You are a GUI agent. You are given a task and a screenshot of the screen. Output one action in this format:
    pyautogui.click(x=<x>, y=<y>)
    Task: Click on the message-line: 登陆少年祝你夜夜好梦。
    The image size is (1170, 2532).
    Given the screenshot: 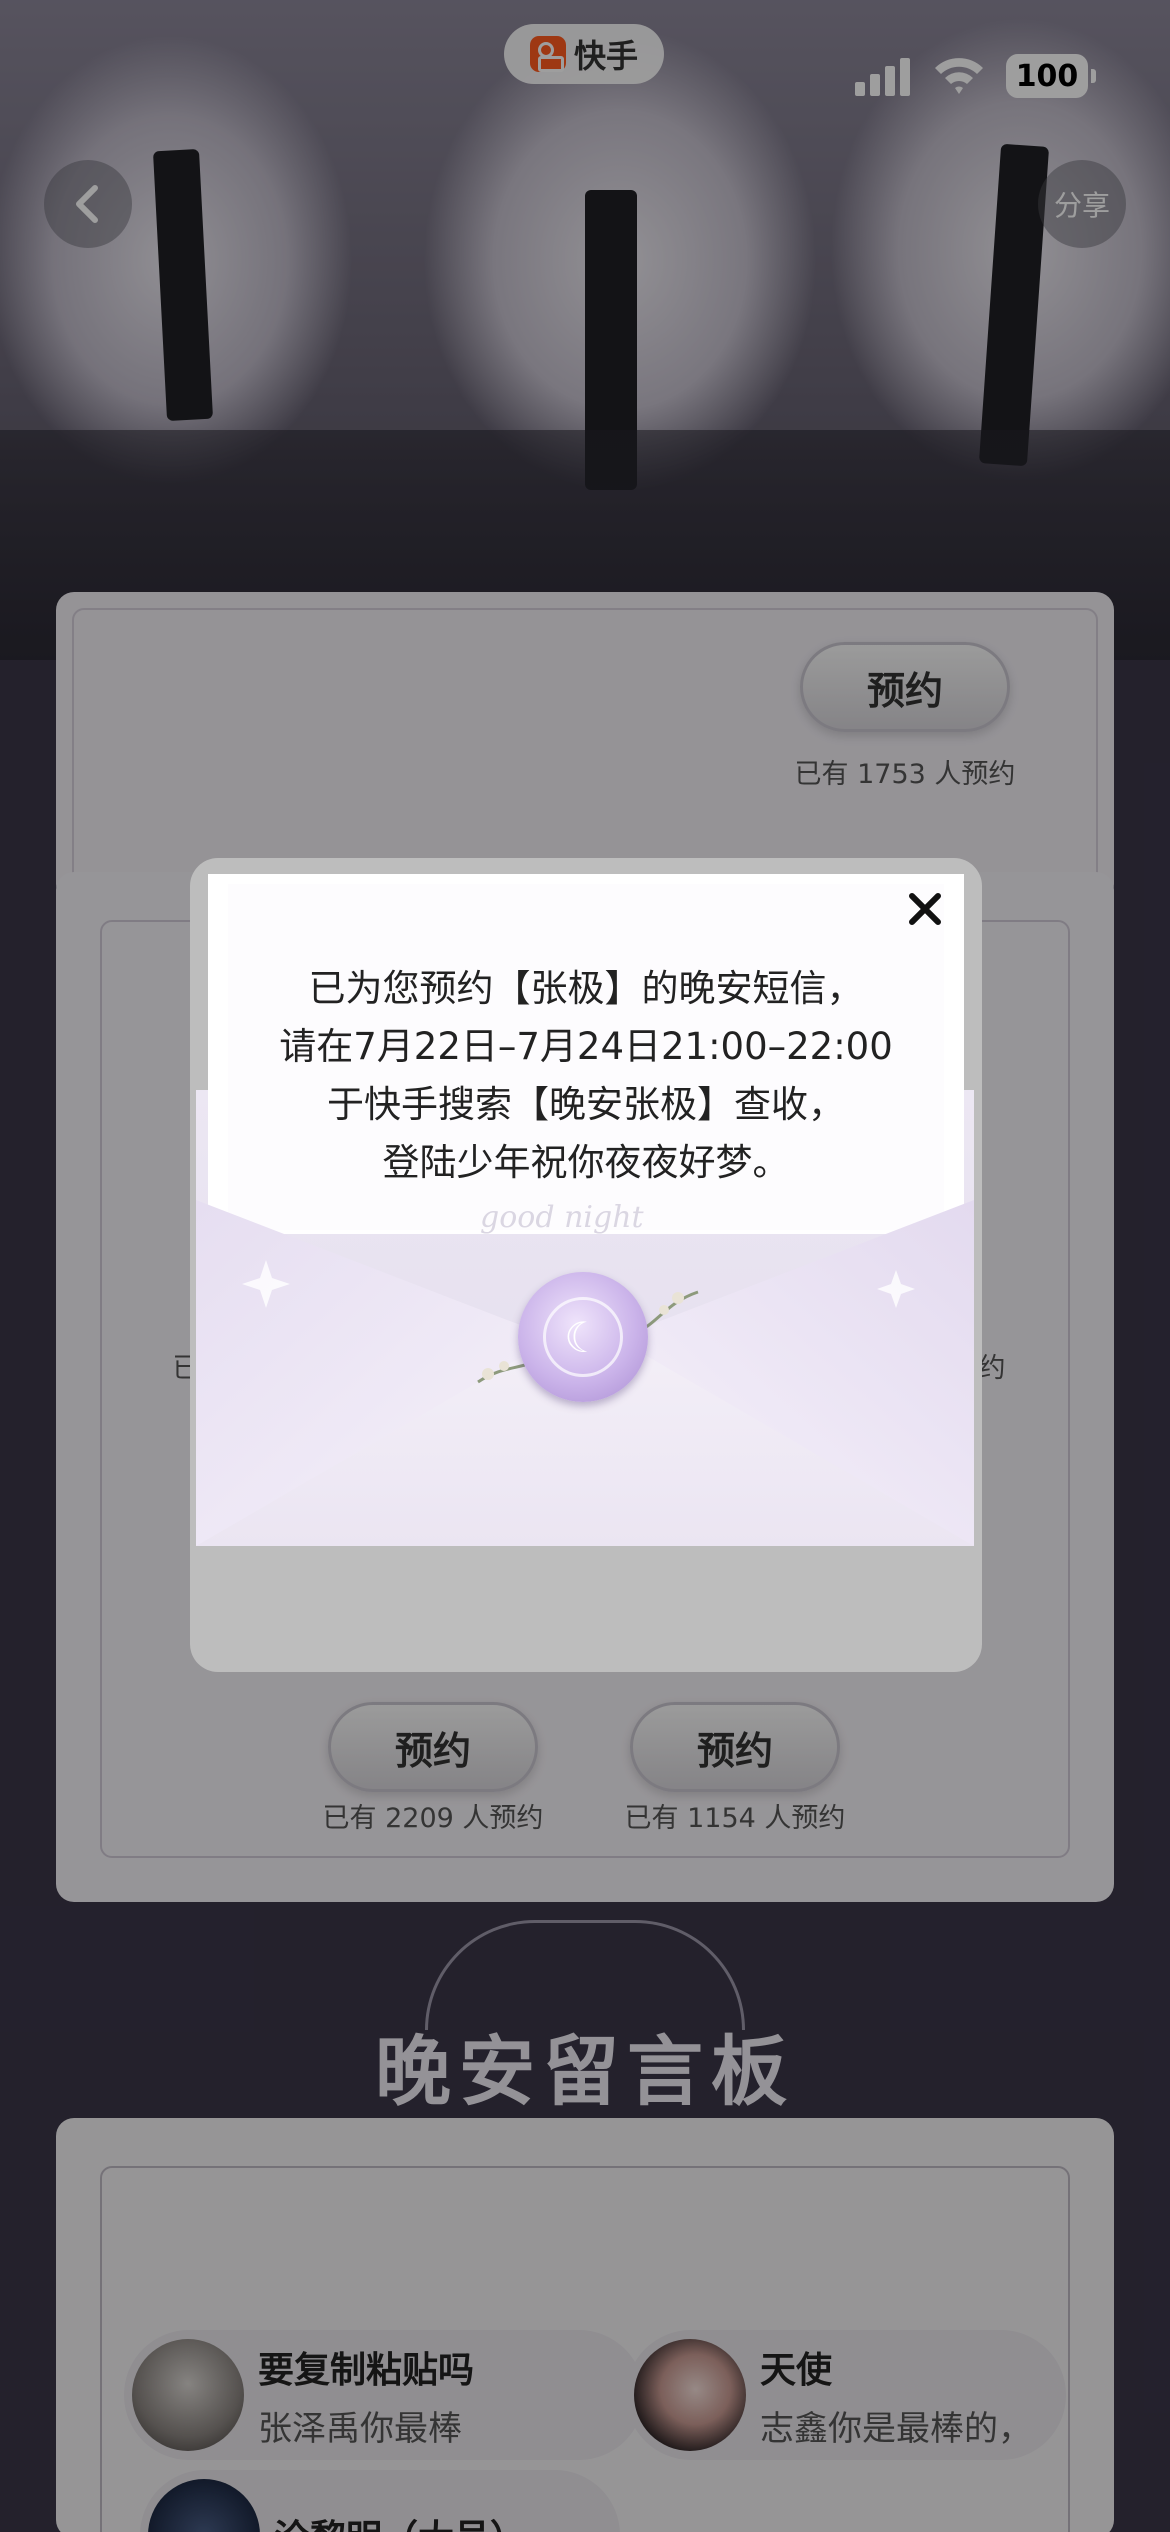 What is the action you would take?
    pyautogui.click(x=586, y=1162)
    